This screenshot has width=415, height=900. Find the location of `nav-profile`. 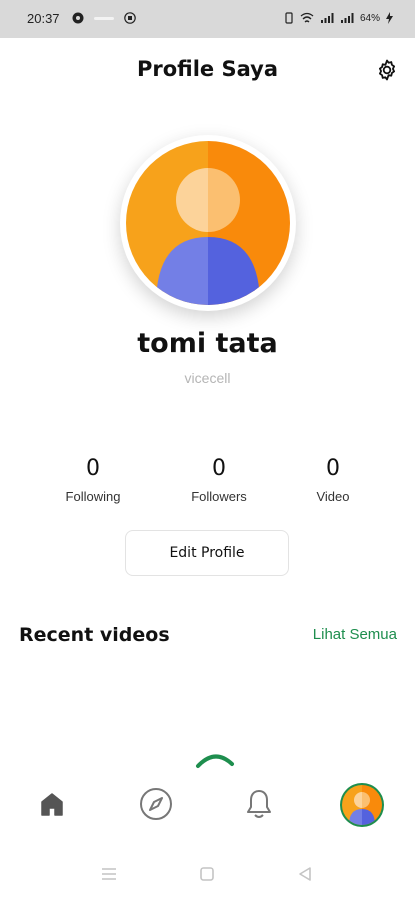

nav-profile is located at coordinates (362, 805).